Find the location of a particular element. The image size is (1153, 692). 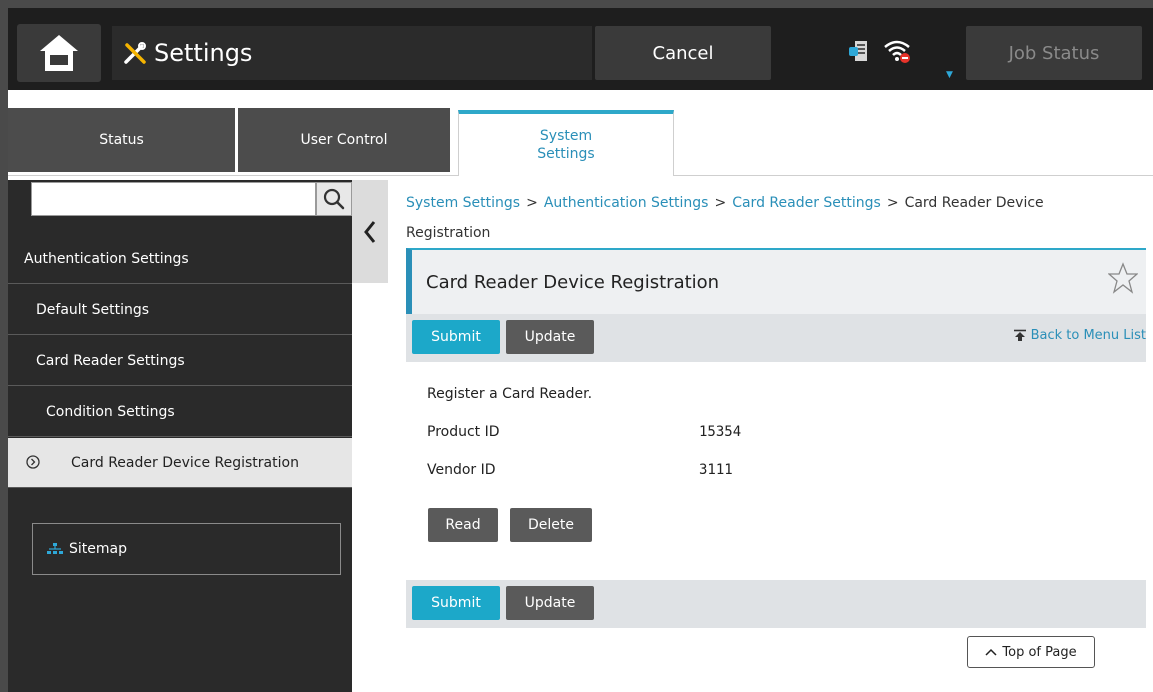

home-button is located at coordinates (59, 53).